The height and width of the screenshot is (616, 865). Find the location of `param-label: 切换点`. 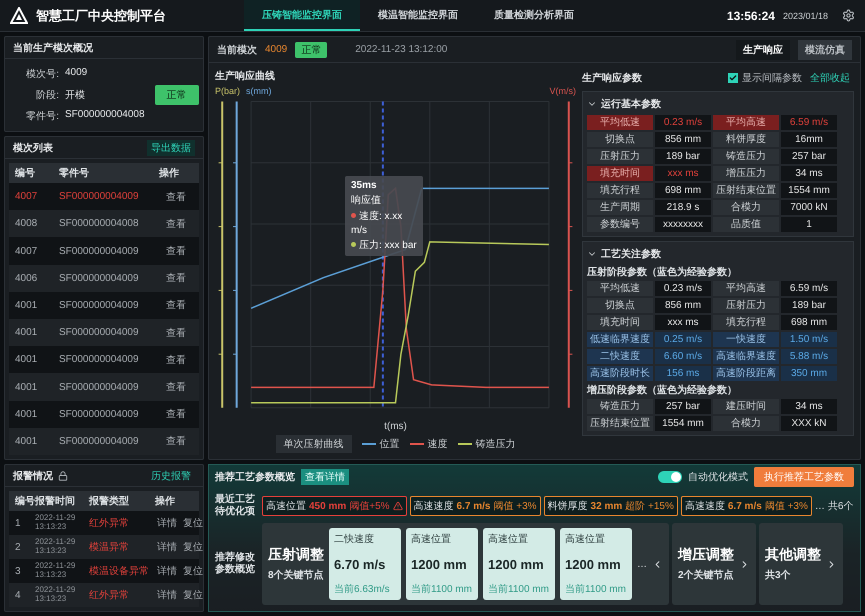

param-label: 切换点 is located at coordinates (620, 139).